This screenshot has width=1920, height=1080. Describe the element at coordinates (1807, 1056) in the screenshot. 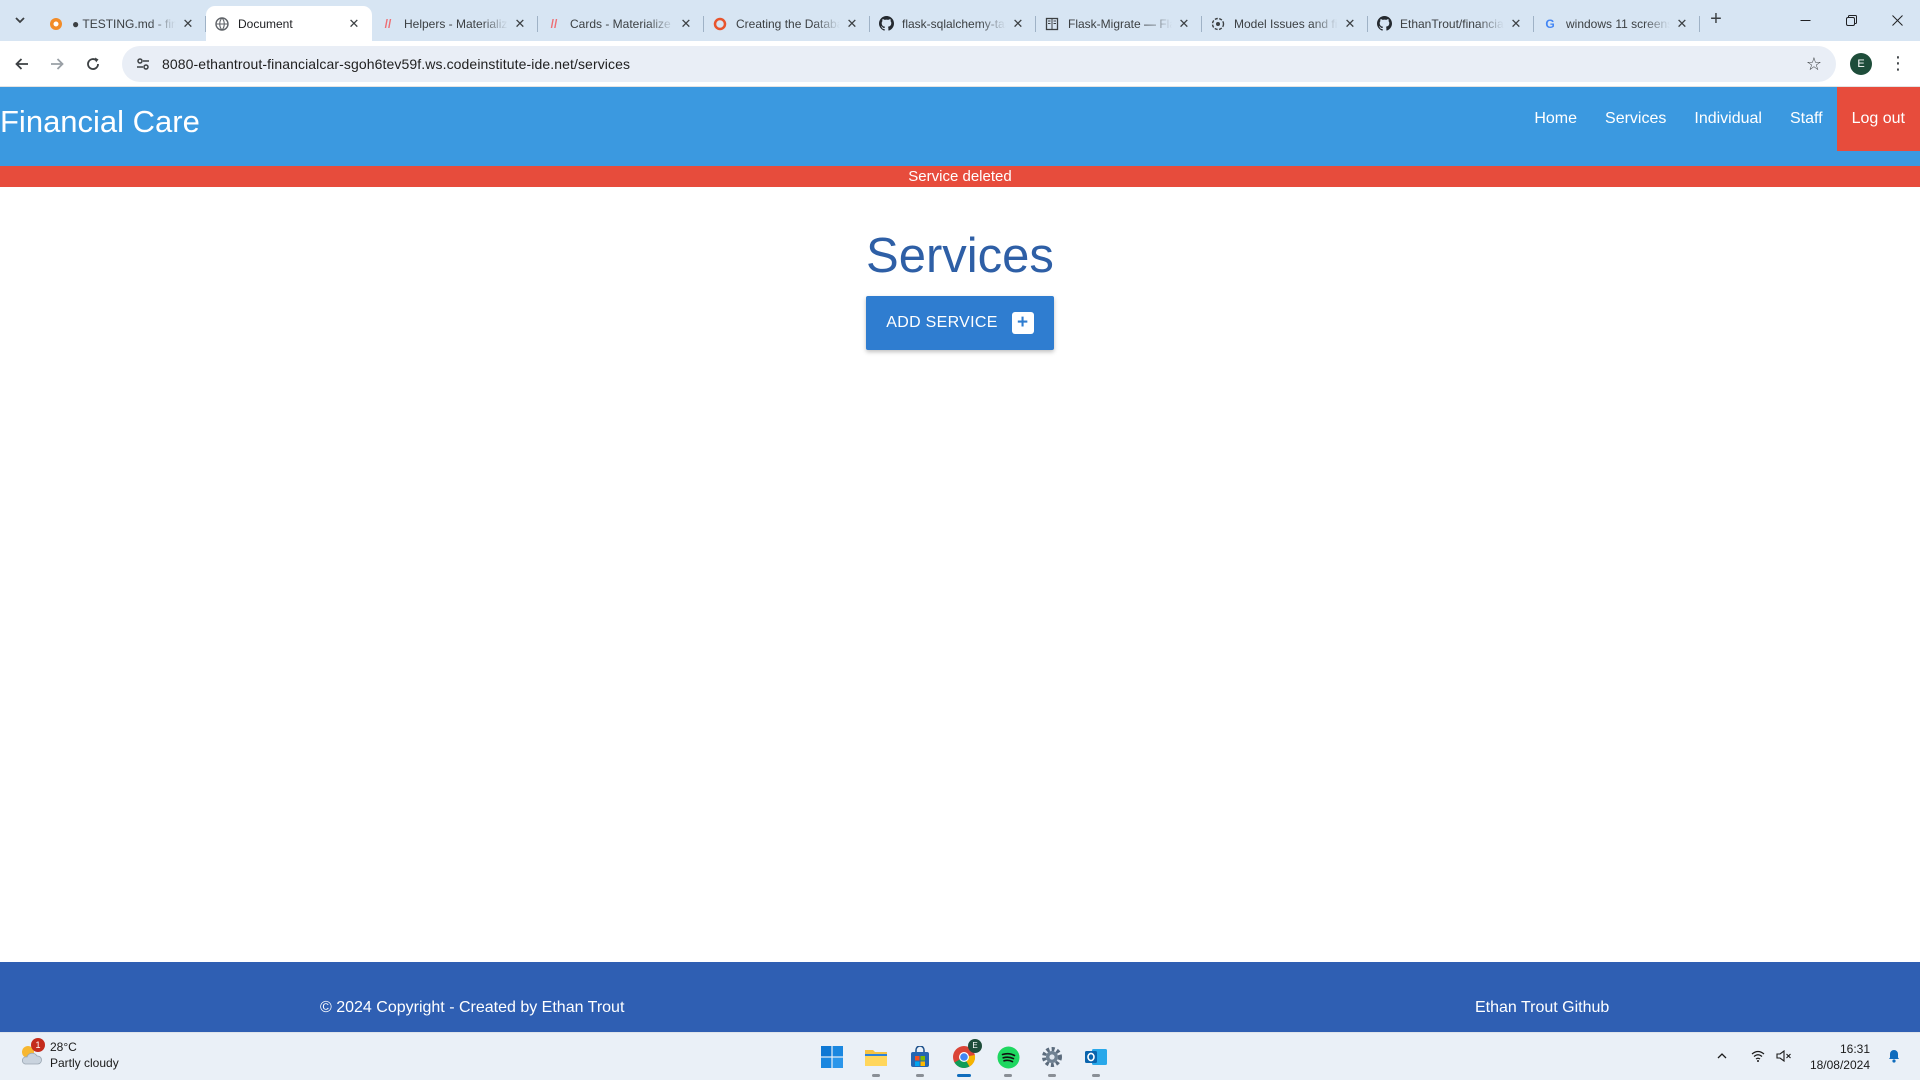

I see `system-tray: 16:31 18/08/2024` at that location.